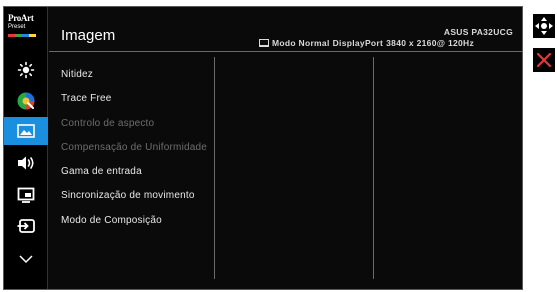 The width and height of the screenshot is (557, 292). Describe the element at coordinates (26, 148) in the screenshot. I see `sidebar: ProArt Preset` at that location.